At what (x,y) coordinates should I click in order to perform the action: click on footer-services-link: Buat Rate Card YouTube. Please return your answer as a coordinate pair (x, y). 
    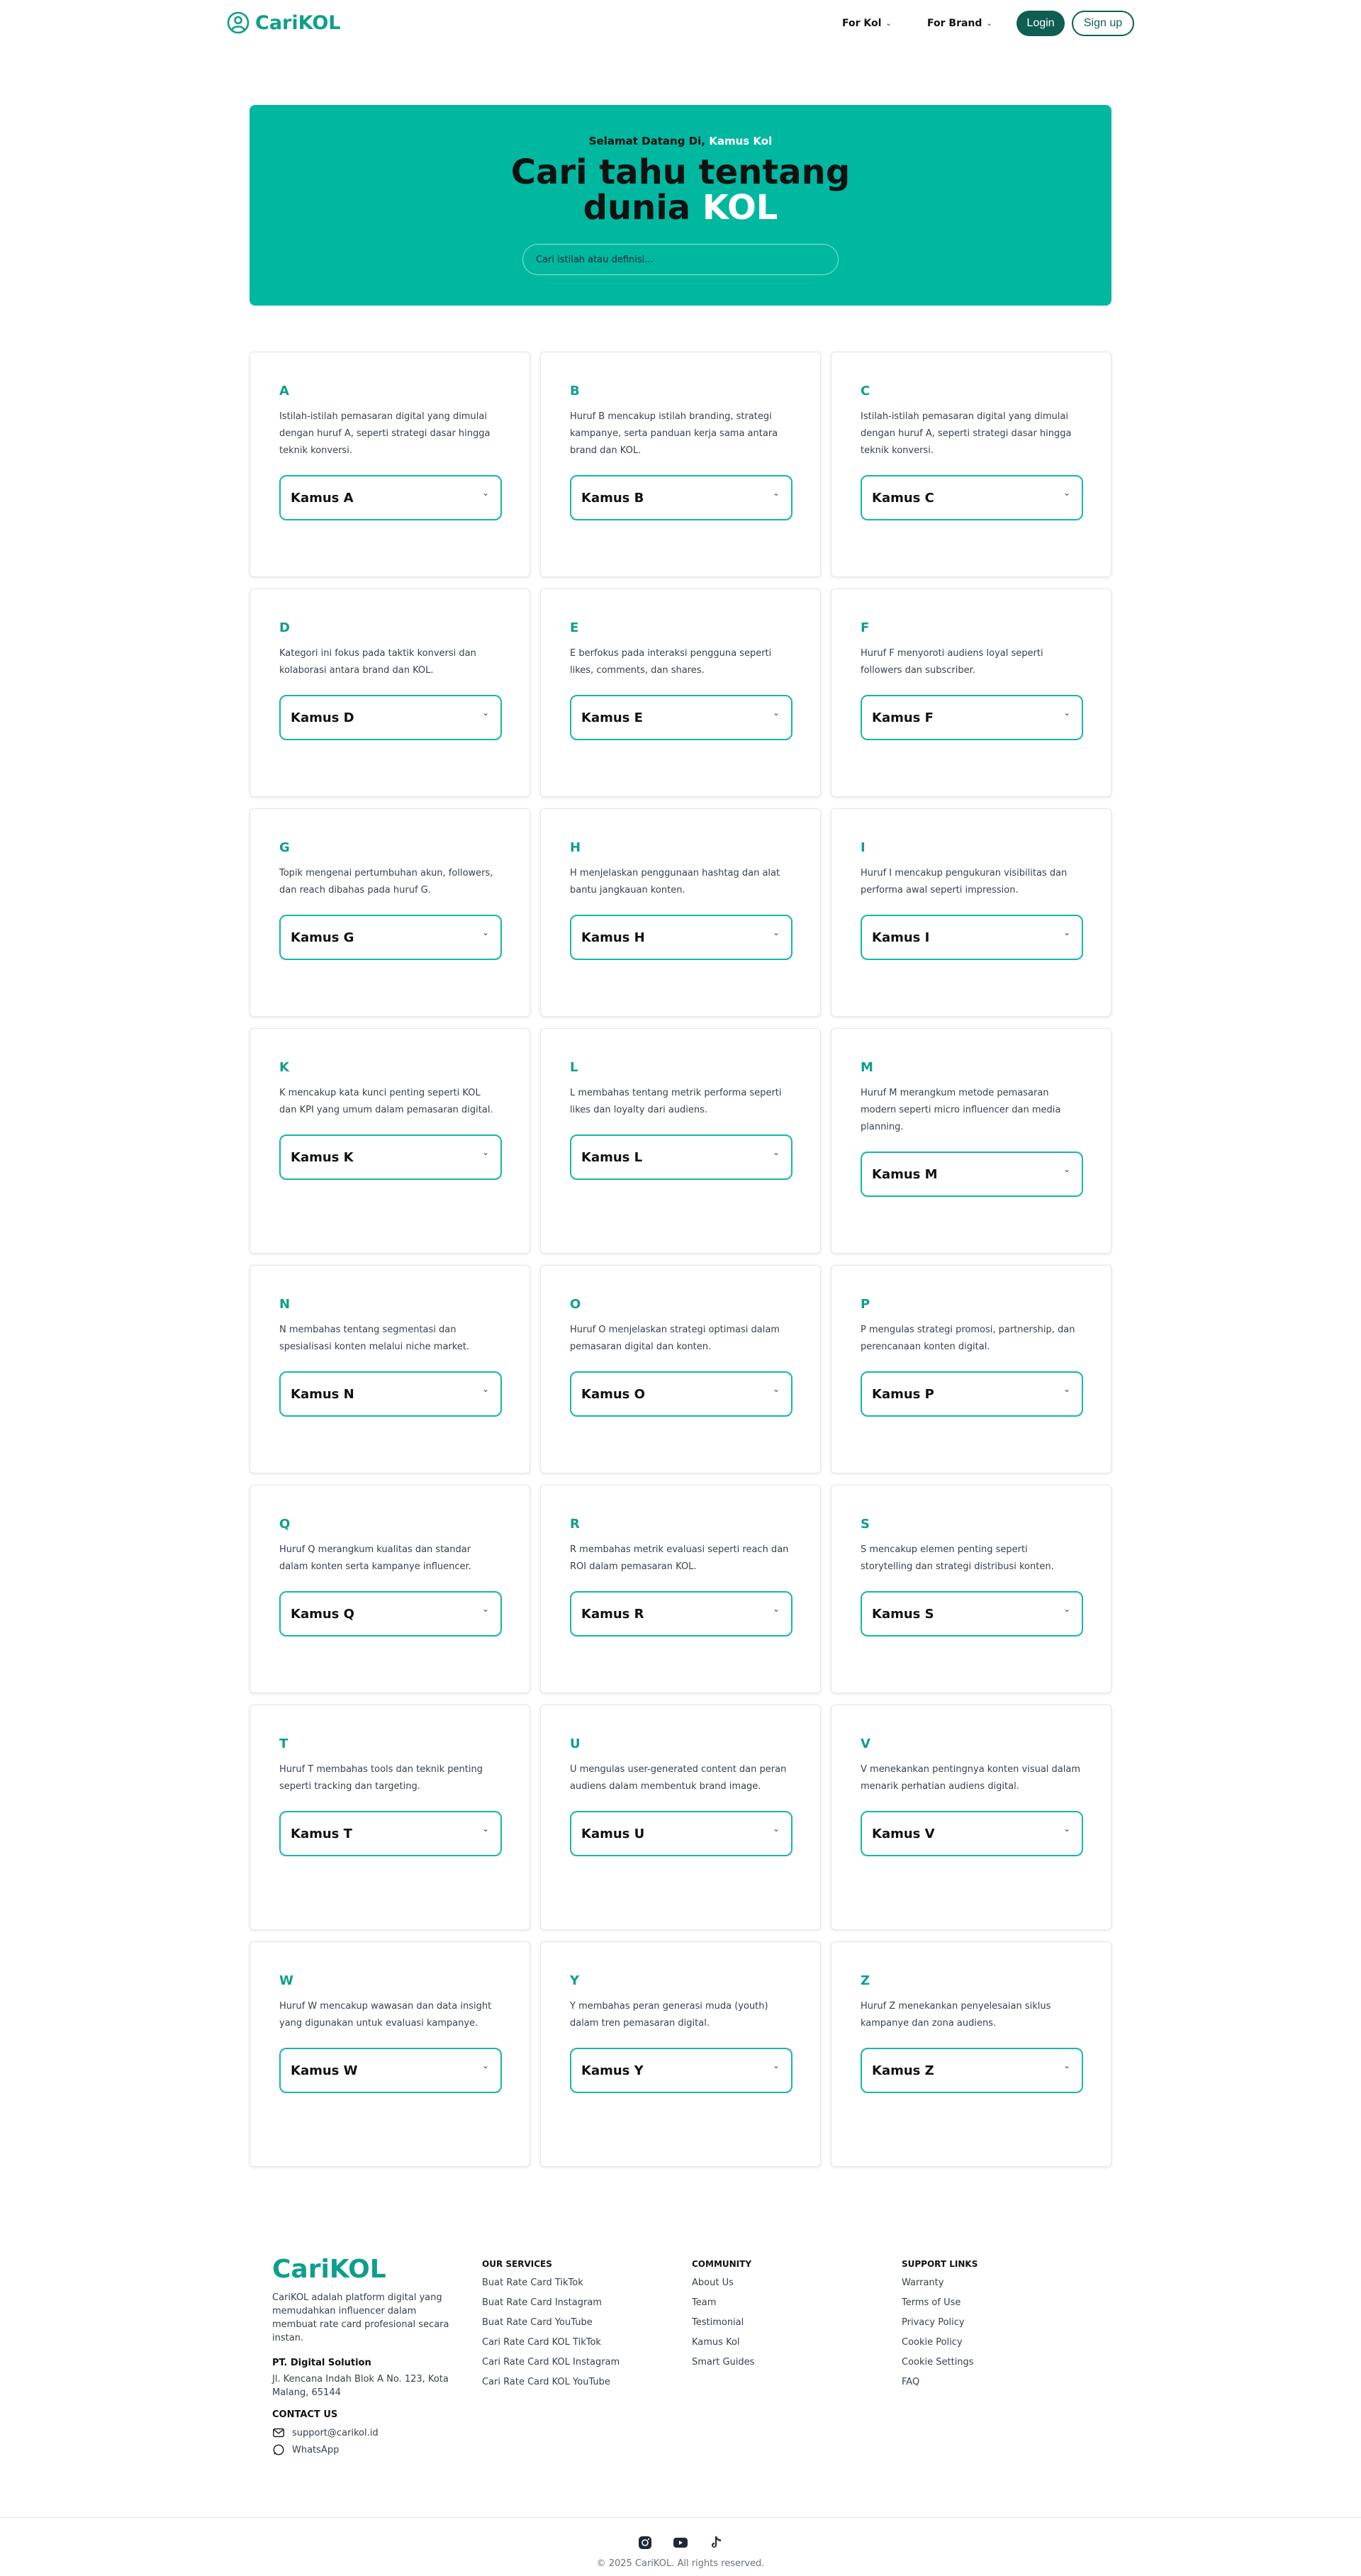
    Looking at the image, I should click on (551, 2323).